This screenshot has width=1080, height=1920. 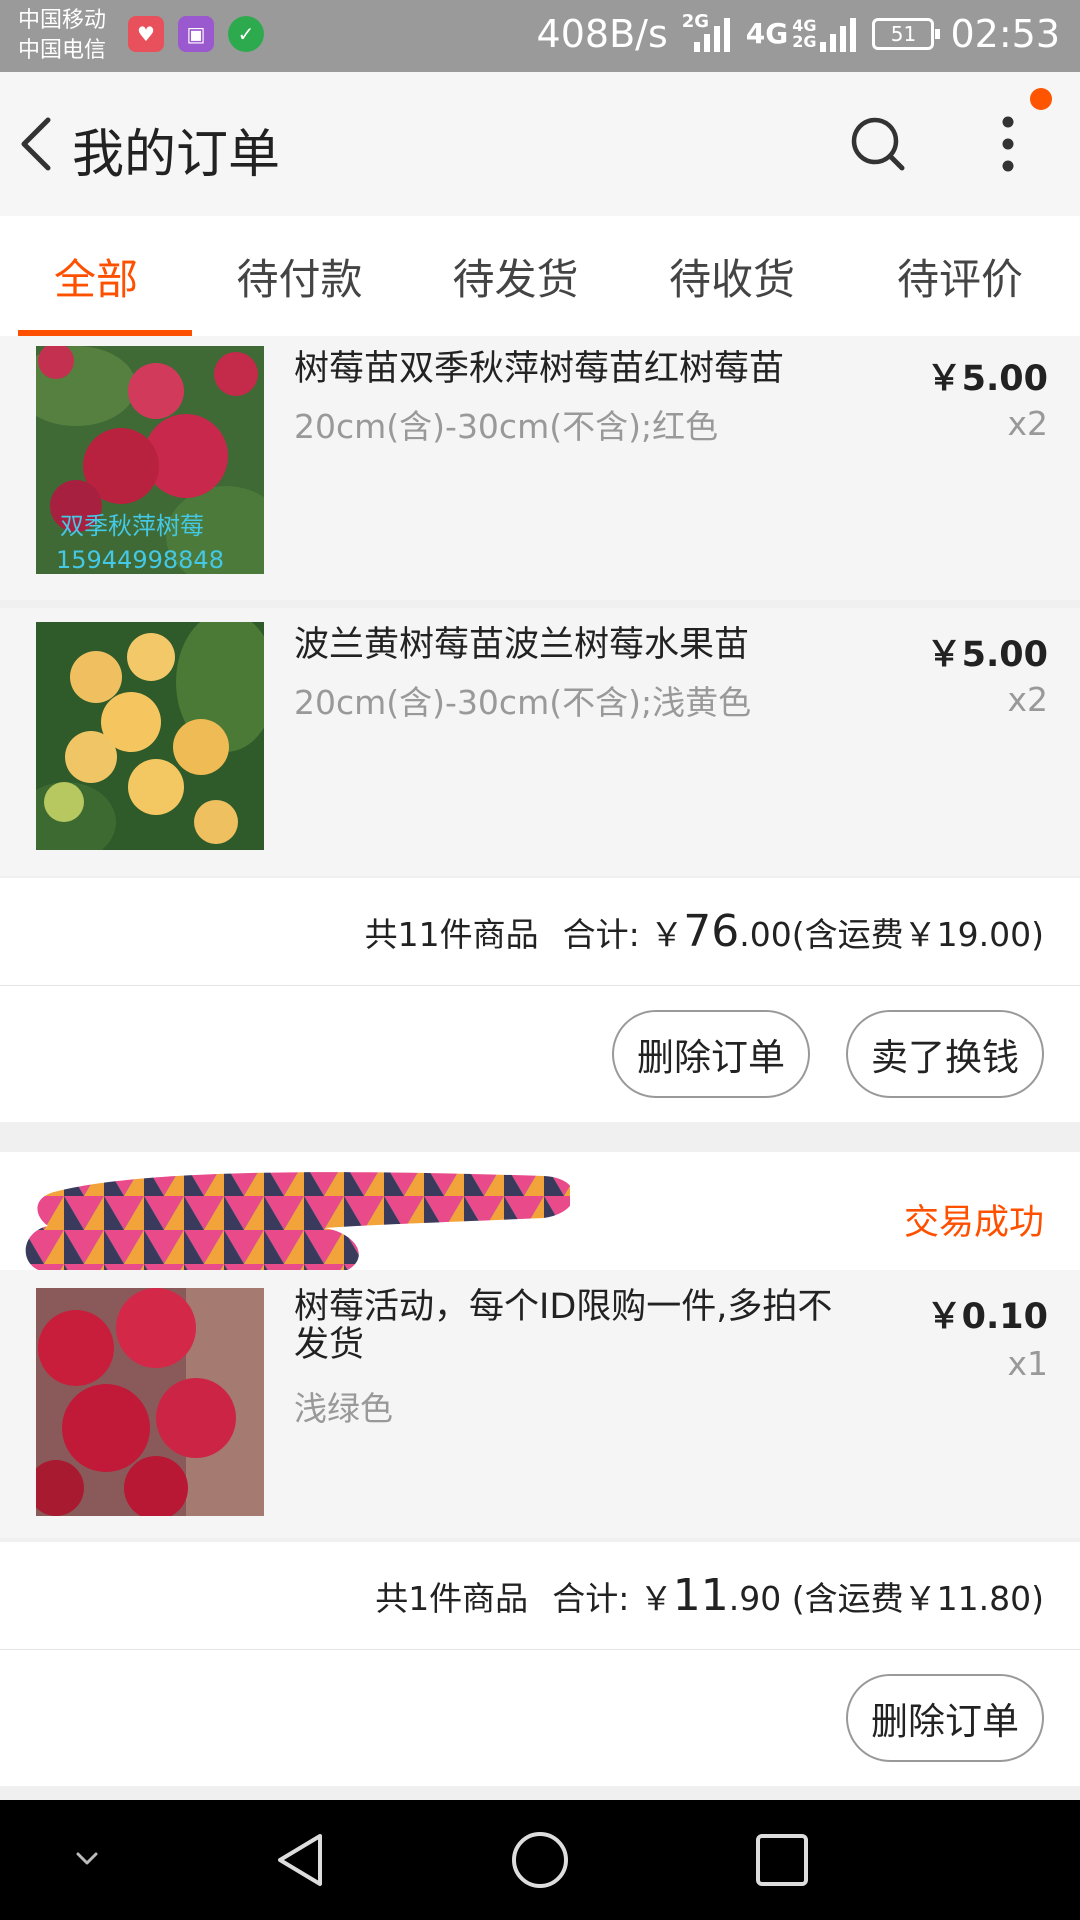 What do you see at coordinates (539, 369) in the screenshot?
I see `product-title: 树莓苗双季秋萍树莓苗红树莓苗` at bounding box center [539, 369].